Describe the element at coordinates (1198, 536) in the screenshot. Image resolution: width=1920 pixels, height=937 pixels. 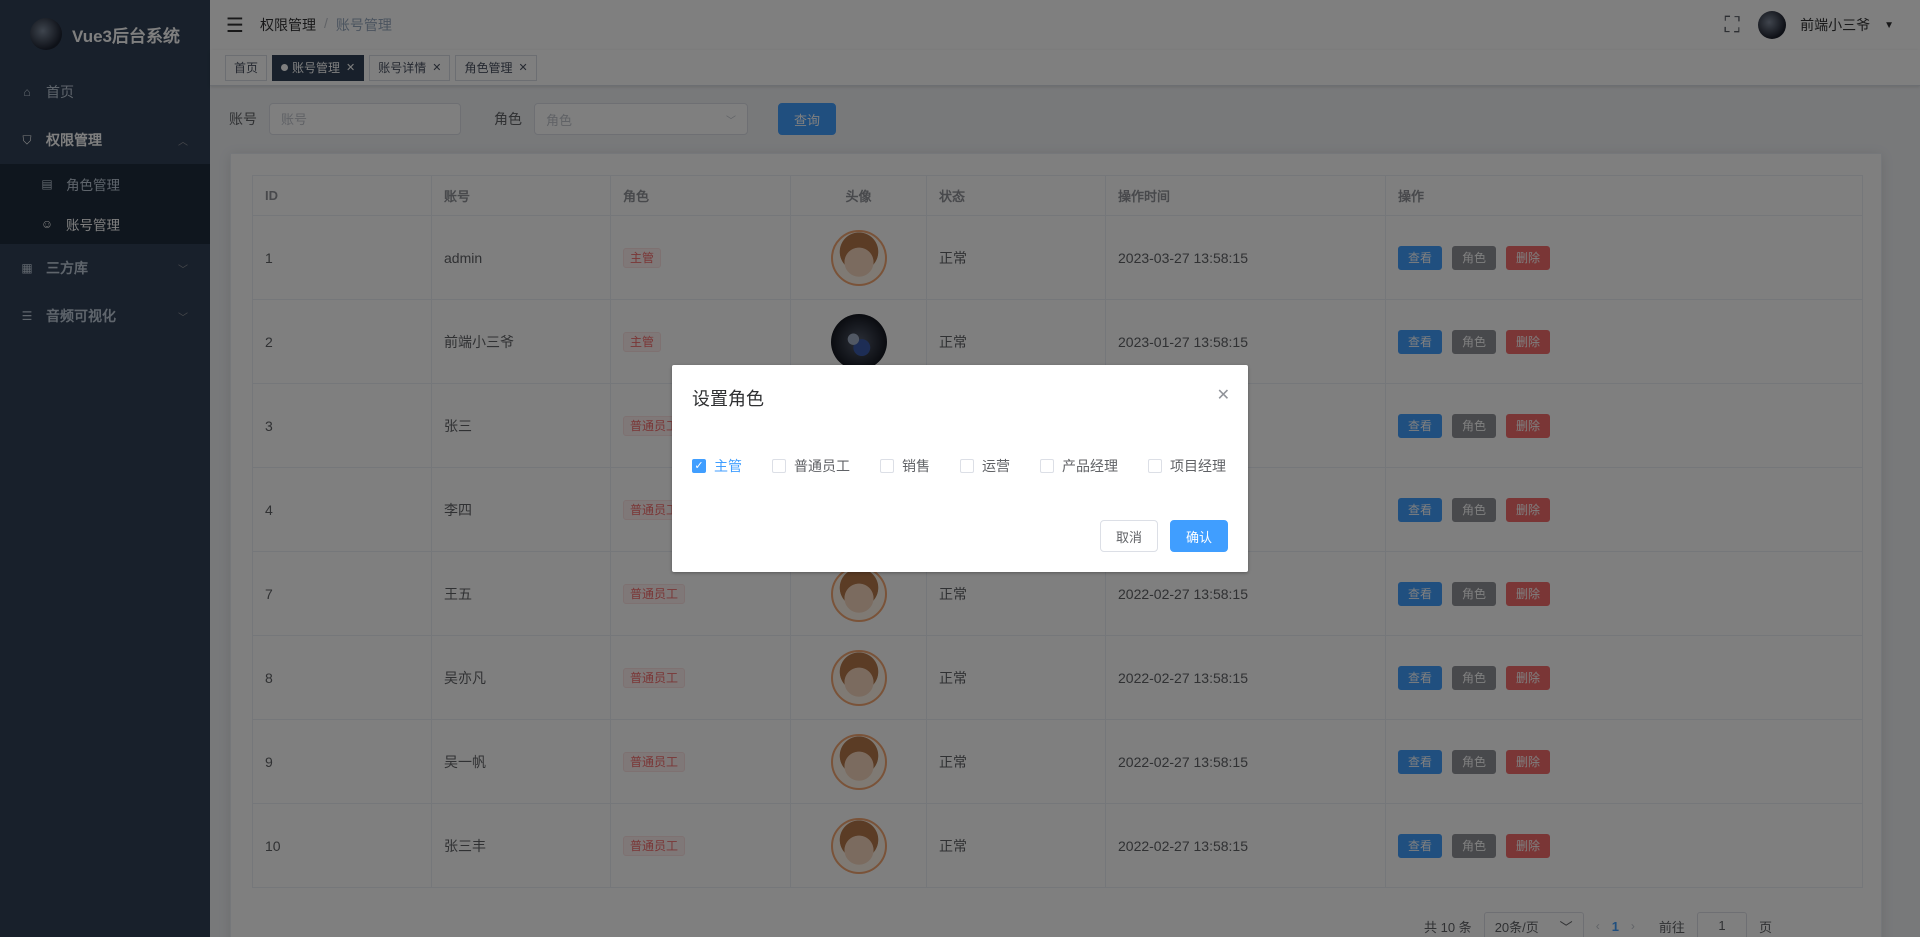
I see `confirm-button: 确认` at that location.